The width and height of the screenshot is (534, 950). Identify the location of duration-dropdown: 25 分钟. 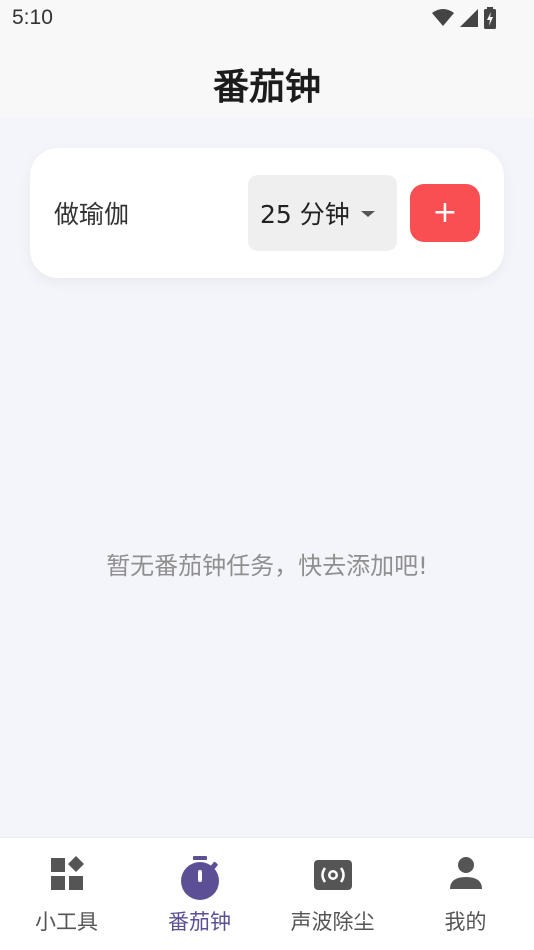
(322, 213).